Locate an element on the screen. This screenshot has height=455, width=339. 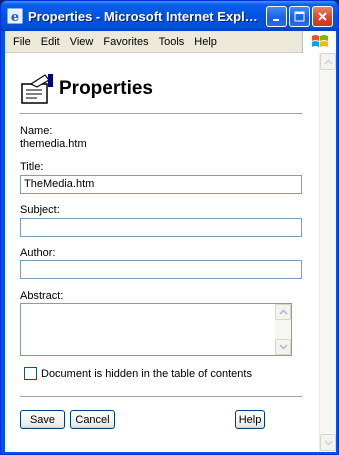
menu-help: Help is located at coordinates (205, 42).